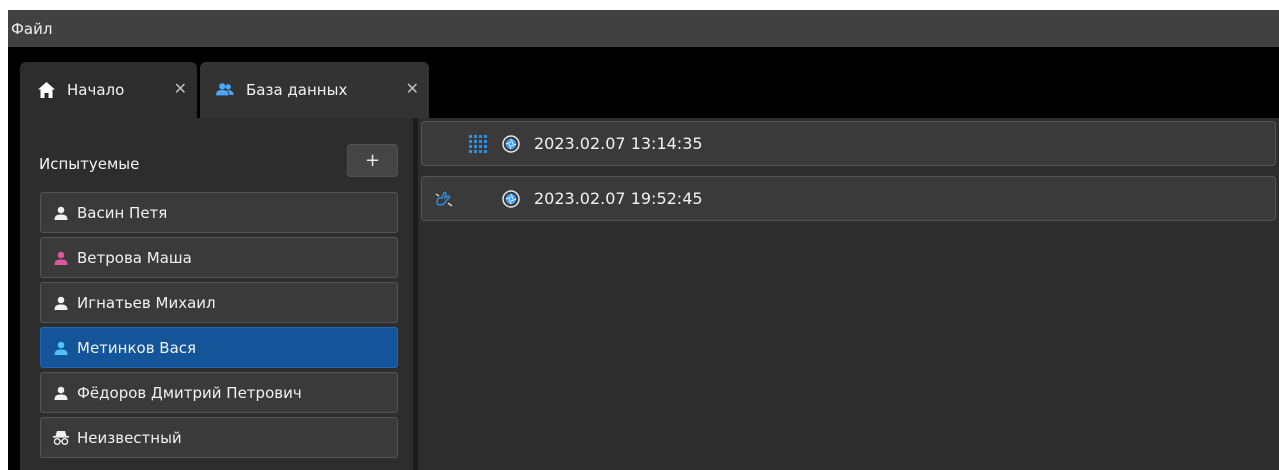 The width and height of the screenshot is (1279, 470). I want to click on users-icon, so click(225, 90).